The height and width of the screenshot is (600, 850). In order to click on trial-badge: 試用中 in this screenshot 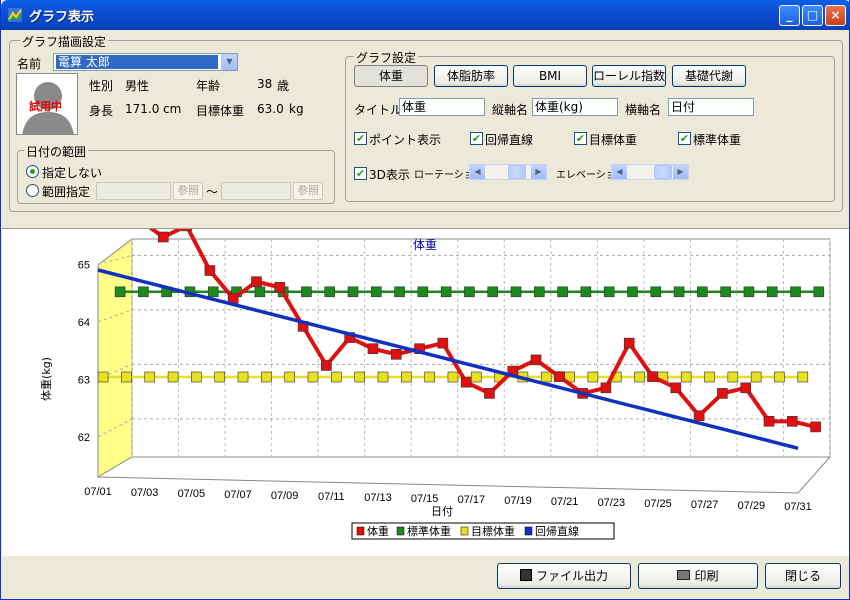, I will do `click(45, 106)`.